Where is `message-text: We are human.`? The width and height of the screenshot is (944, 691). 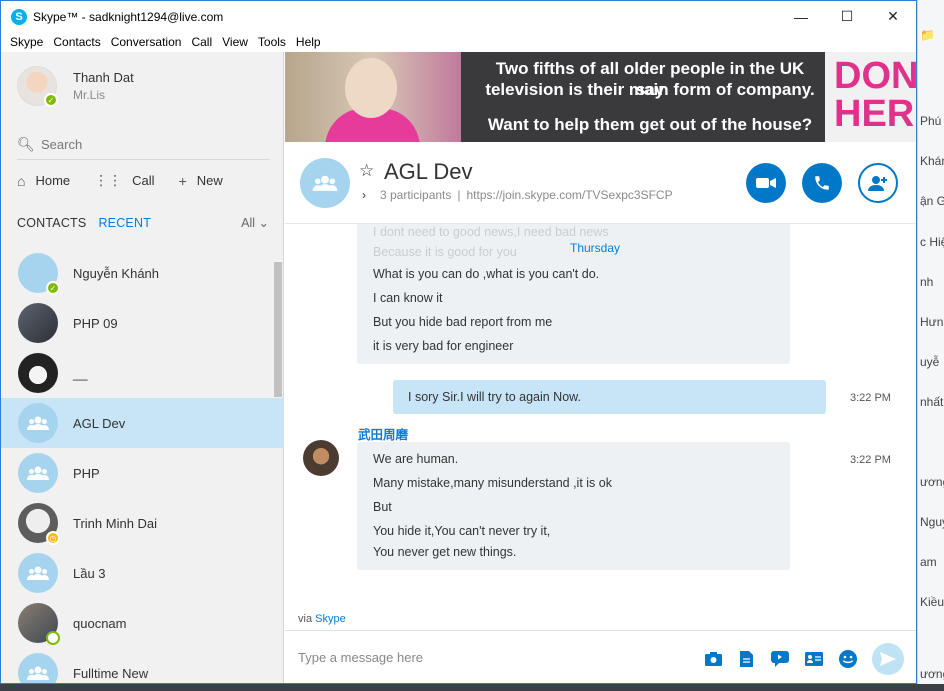
message-text: We are human. is located at coordinates (416, 459).